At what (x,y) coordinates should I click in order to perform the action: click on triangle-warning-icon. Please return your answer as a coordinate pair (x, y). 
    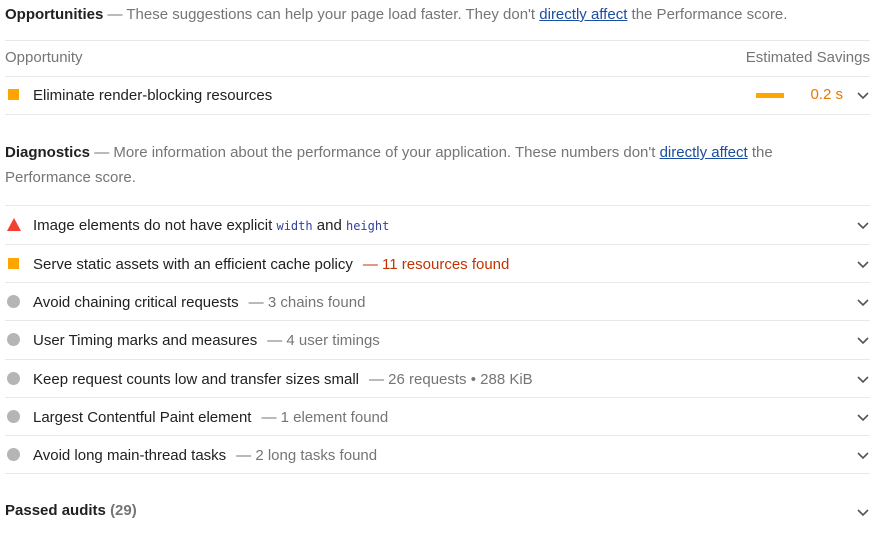
    Looking at the image, I should click on (19, 225).